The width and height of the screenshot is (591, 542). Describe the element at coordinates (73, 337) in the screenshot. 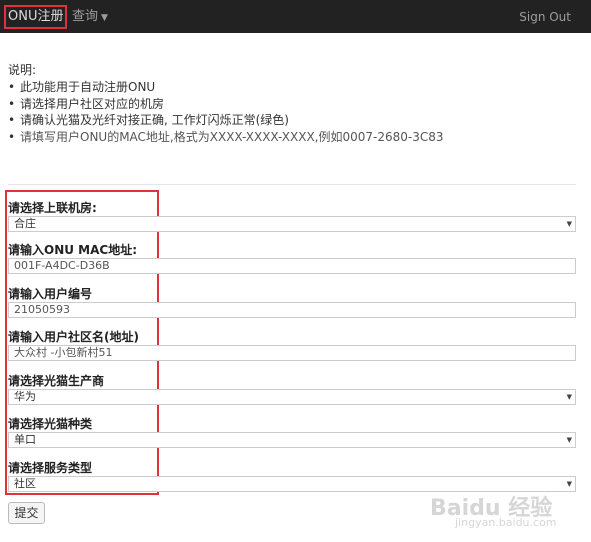

I see `community-label: 请输入用户社区名(地址)` at that location.